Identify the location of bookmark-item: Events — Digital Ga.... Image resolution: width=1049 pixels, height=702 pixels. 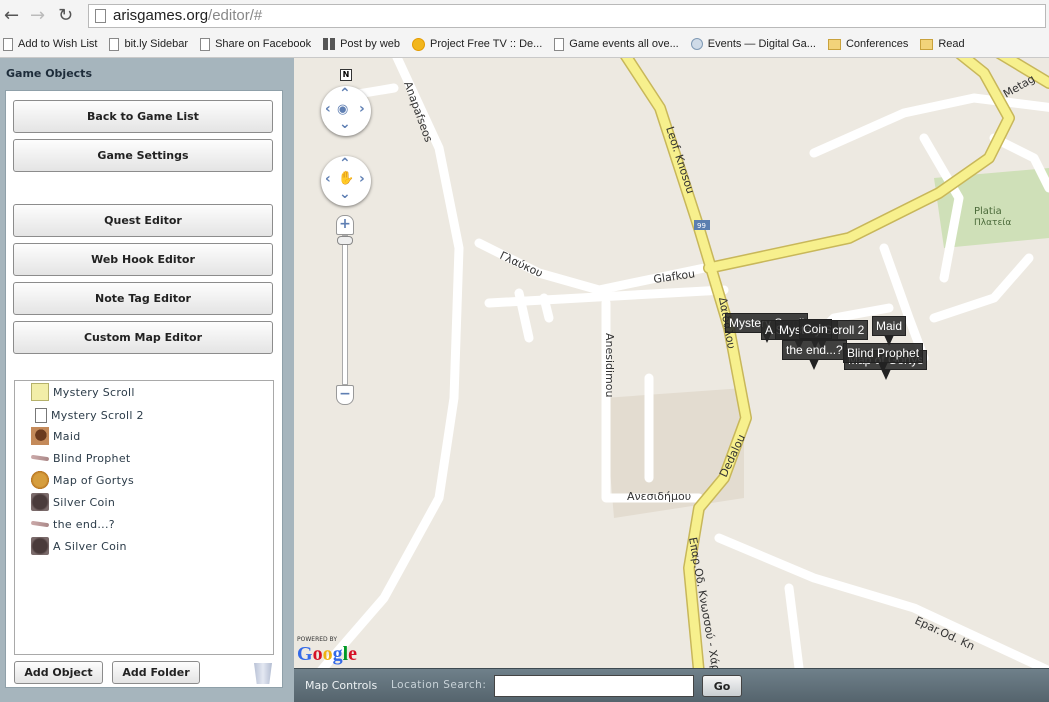
(752, 44).